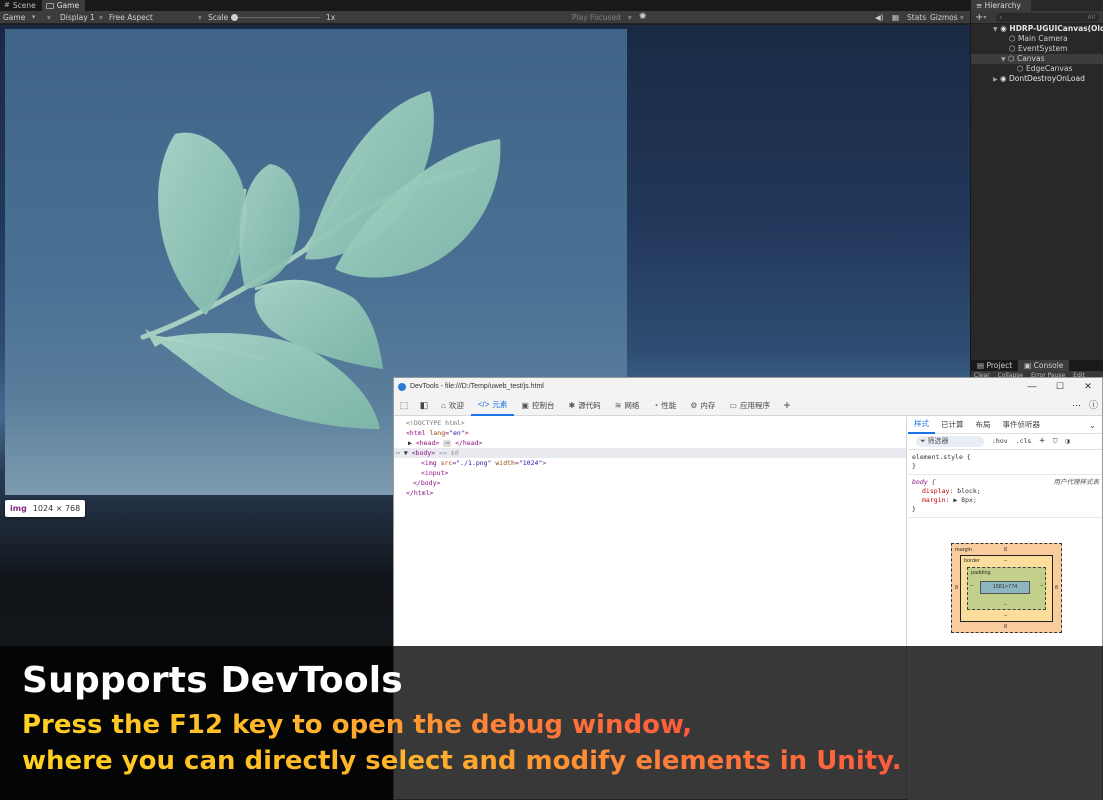 The width and height of the screenshot is (1103, 800). Describe the element at coordinates (1037, 69) in the screenshot. I see `hierarchy-item-edgecanvas: ⬡ EdgeCanvas` at that location.